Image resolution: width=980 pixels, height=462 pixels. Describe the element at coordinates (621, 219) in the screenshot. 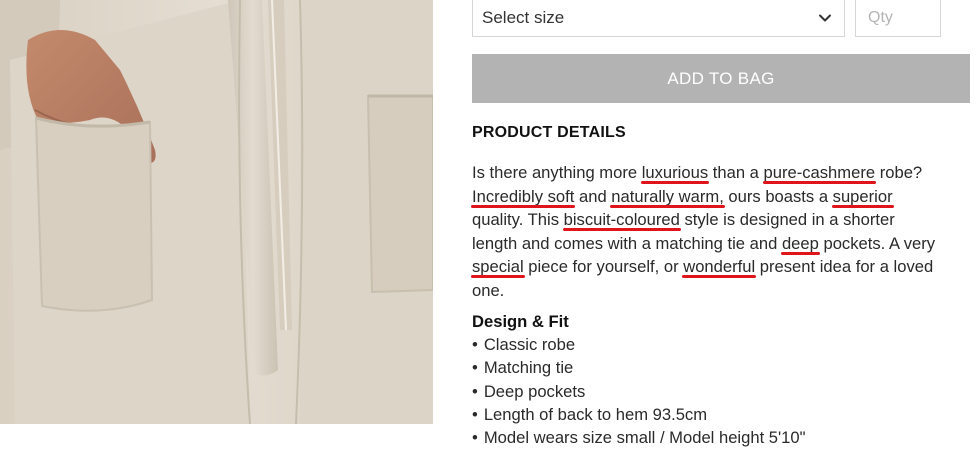

I see `highlighted-word: biscuit-coloured` at that location.